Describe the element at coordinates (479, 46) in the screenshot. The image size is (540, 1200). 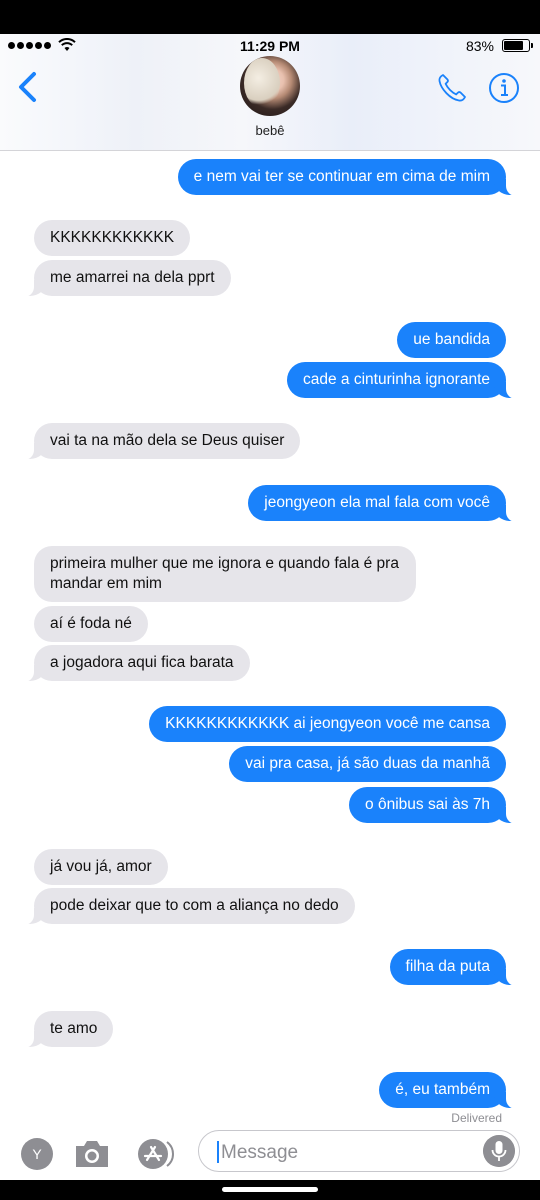
I see `battery-percentage: 83%` at that location.